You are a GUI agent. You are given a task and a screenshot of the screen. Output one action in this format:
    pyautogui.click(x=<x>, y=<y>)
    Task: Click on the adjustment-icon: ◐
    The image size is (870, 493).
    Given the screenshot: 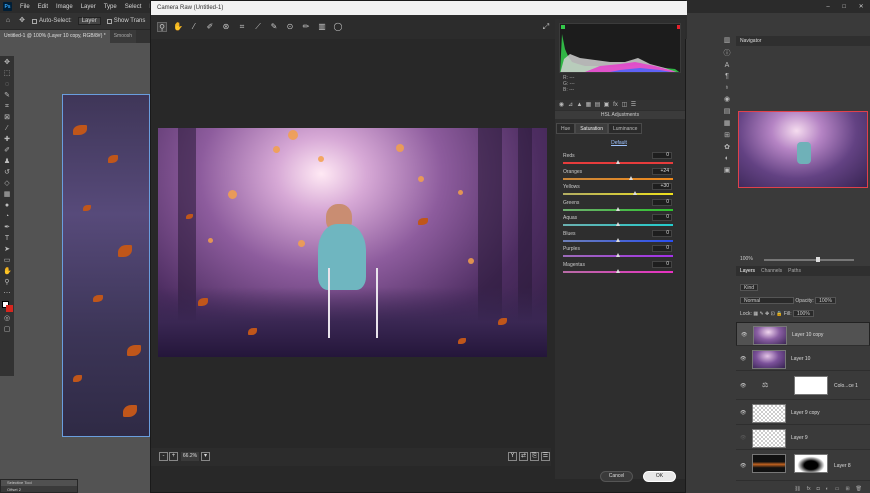 What is the action you would take?
    pyautogui.click(x=827, y=489)
    